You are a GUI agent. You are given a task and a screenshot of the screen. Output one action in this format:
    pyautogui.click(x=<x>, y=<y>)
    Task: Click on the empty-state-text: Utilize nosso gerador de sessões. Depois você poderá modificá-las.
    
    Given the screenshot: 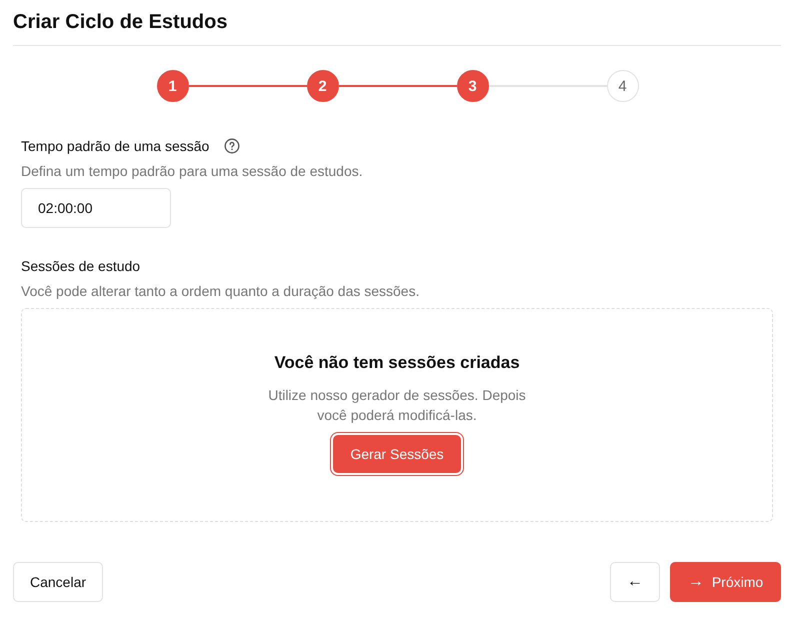 What is the action you would take?
    pyautogui.click(x=397, y=405)
    